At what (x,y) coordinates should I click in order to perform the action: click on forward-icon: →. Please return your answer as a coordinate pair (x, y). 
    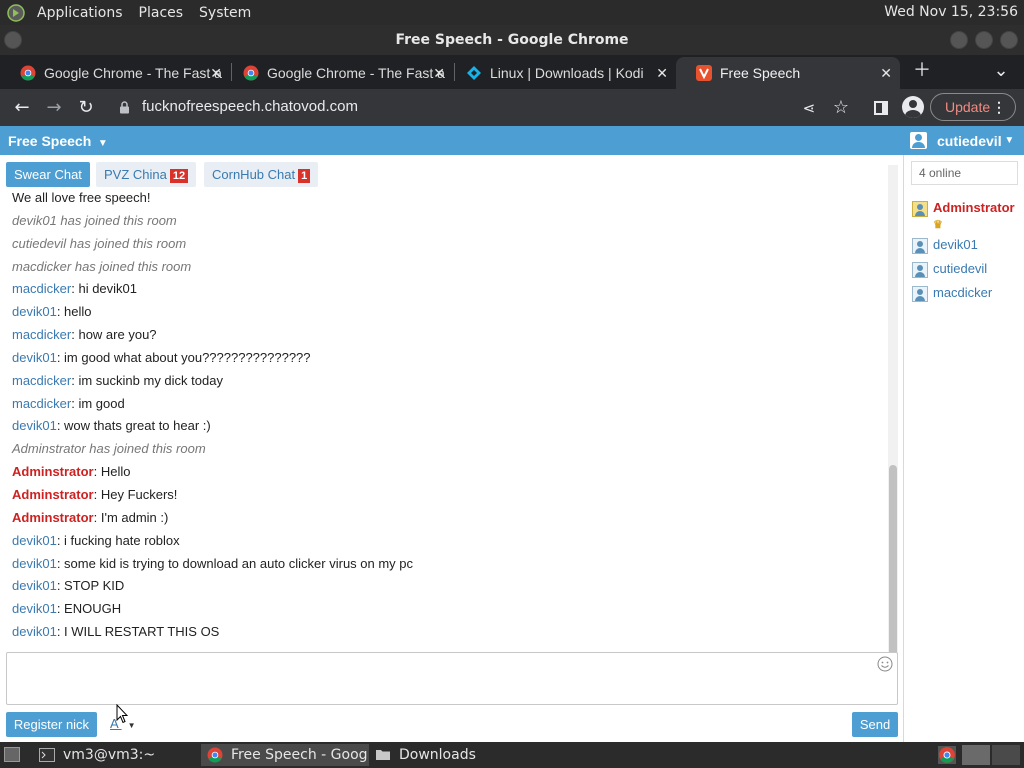
    Looking at the image, I should click on (54, 108).